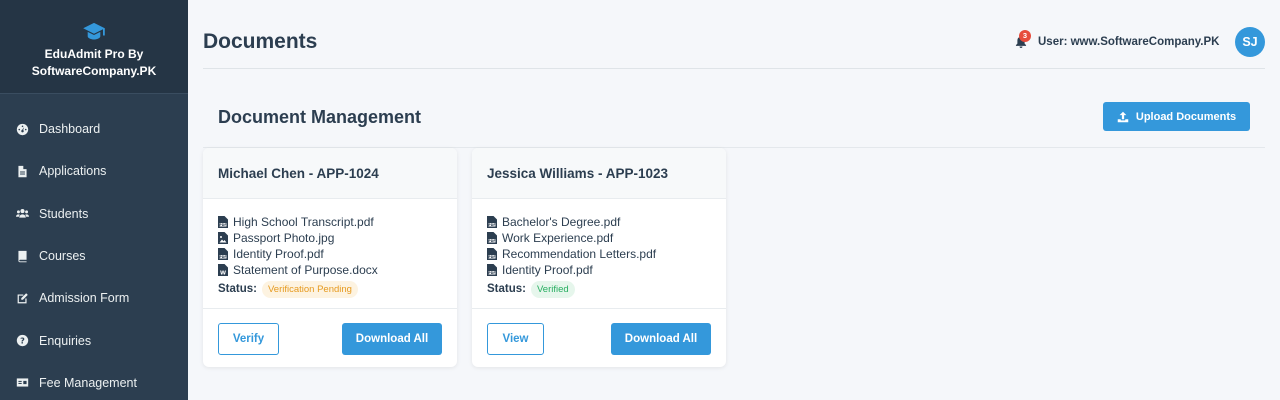 Image resolution: width=1280 pixels, height=400 pixels. What do you see at coordinates (248, 339) in the screenshot?
I see `verify-button: Verify` at bounding box center [248, 339].